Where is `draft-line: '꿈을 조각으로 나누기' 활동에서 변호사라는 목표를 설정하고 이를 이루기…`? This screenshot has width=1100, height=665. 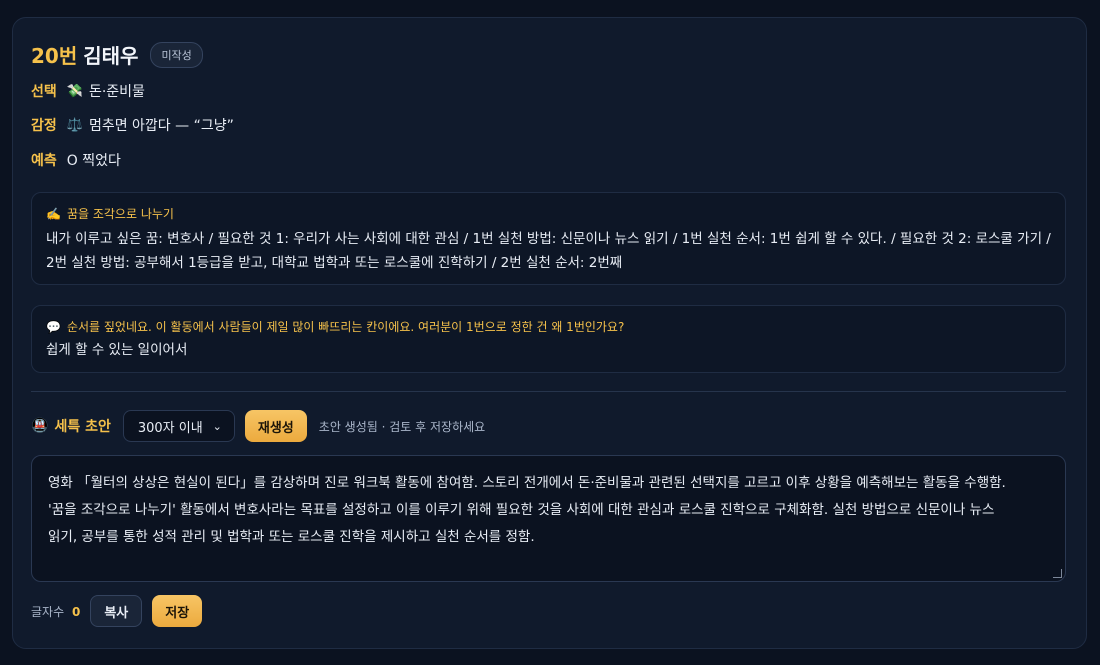
draft-line: '꿈을 조각으로 나누기' 활동에서 변호사라는 목표를 설정하고 이를 이루기… is located at coordinates (521, 510).